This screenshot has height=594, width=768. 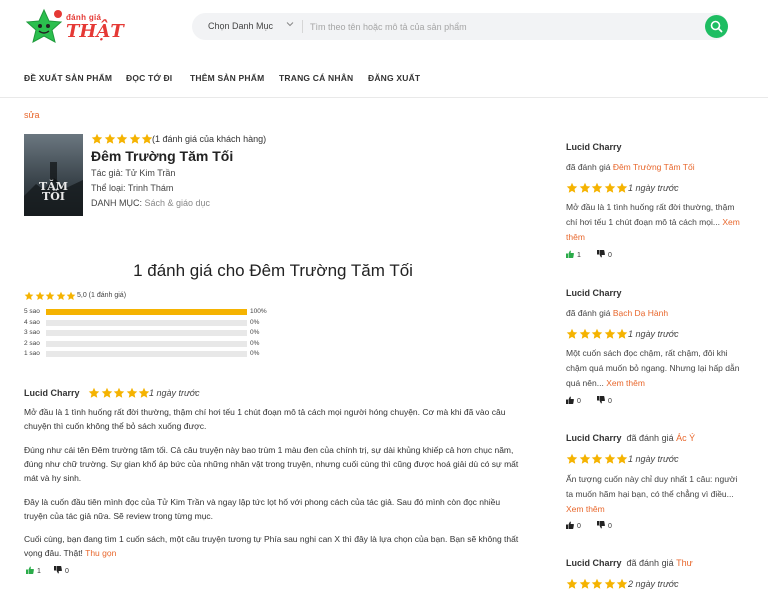 I want to click on logo-wordmark: THẬT, so click(x=95, y=31).